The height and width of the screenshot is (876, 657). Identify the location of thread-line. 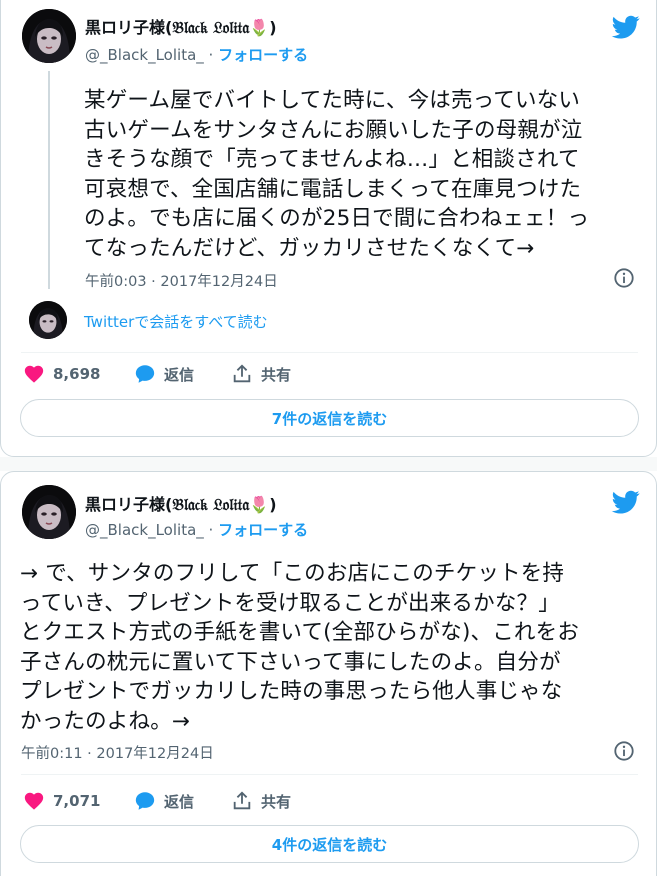
(49, 180).